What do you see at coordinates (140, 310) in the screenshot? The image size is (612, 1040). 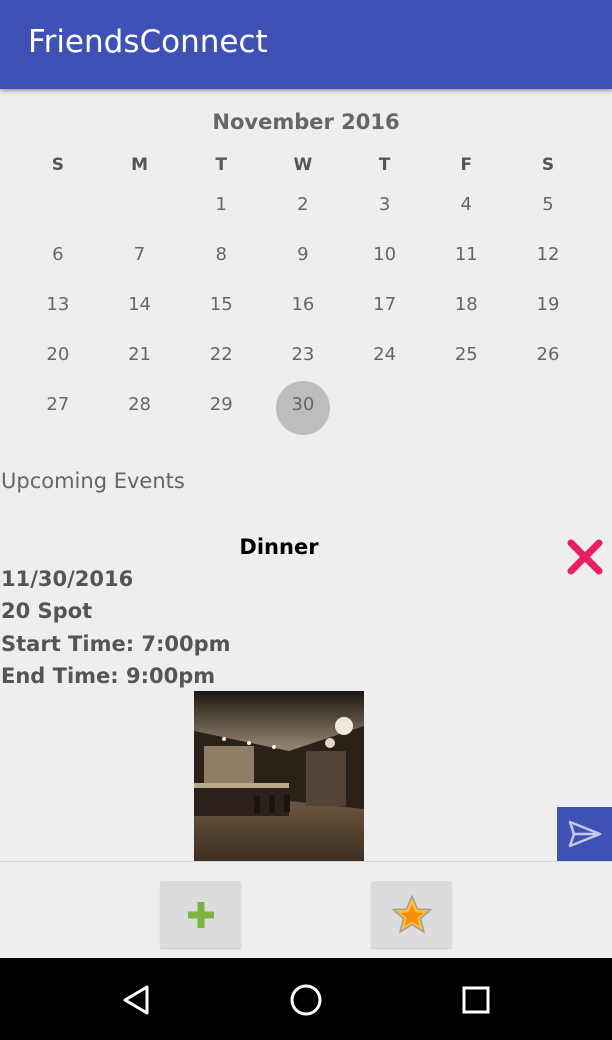 I see `calendar-day: 14` at bounding box center [140, 310].